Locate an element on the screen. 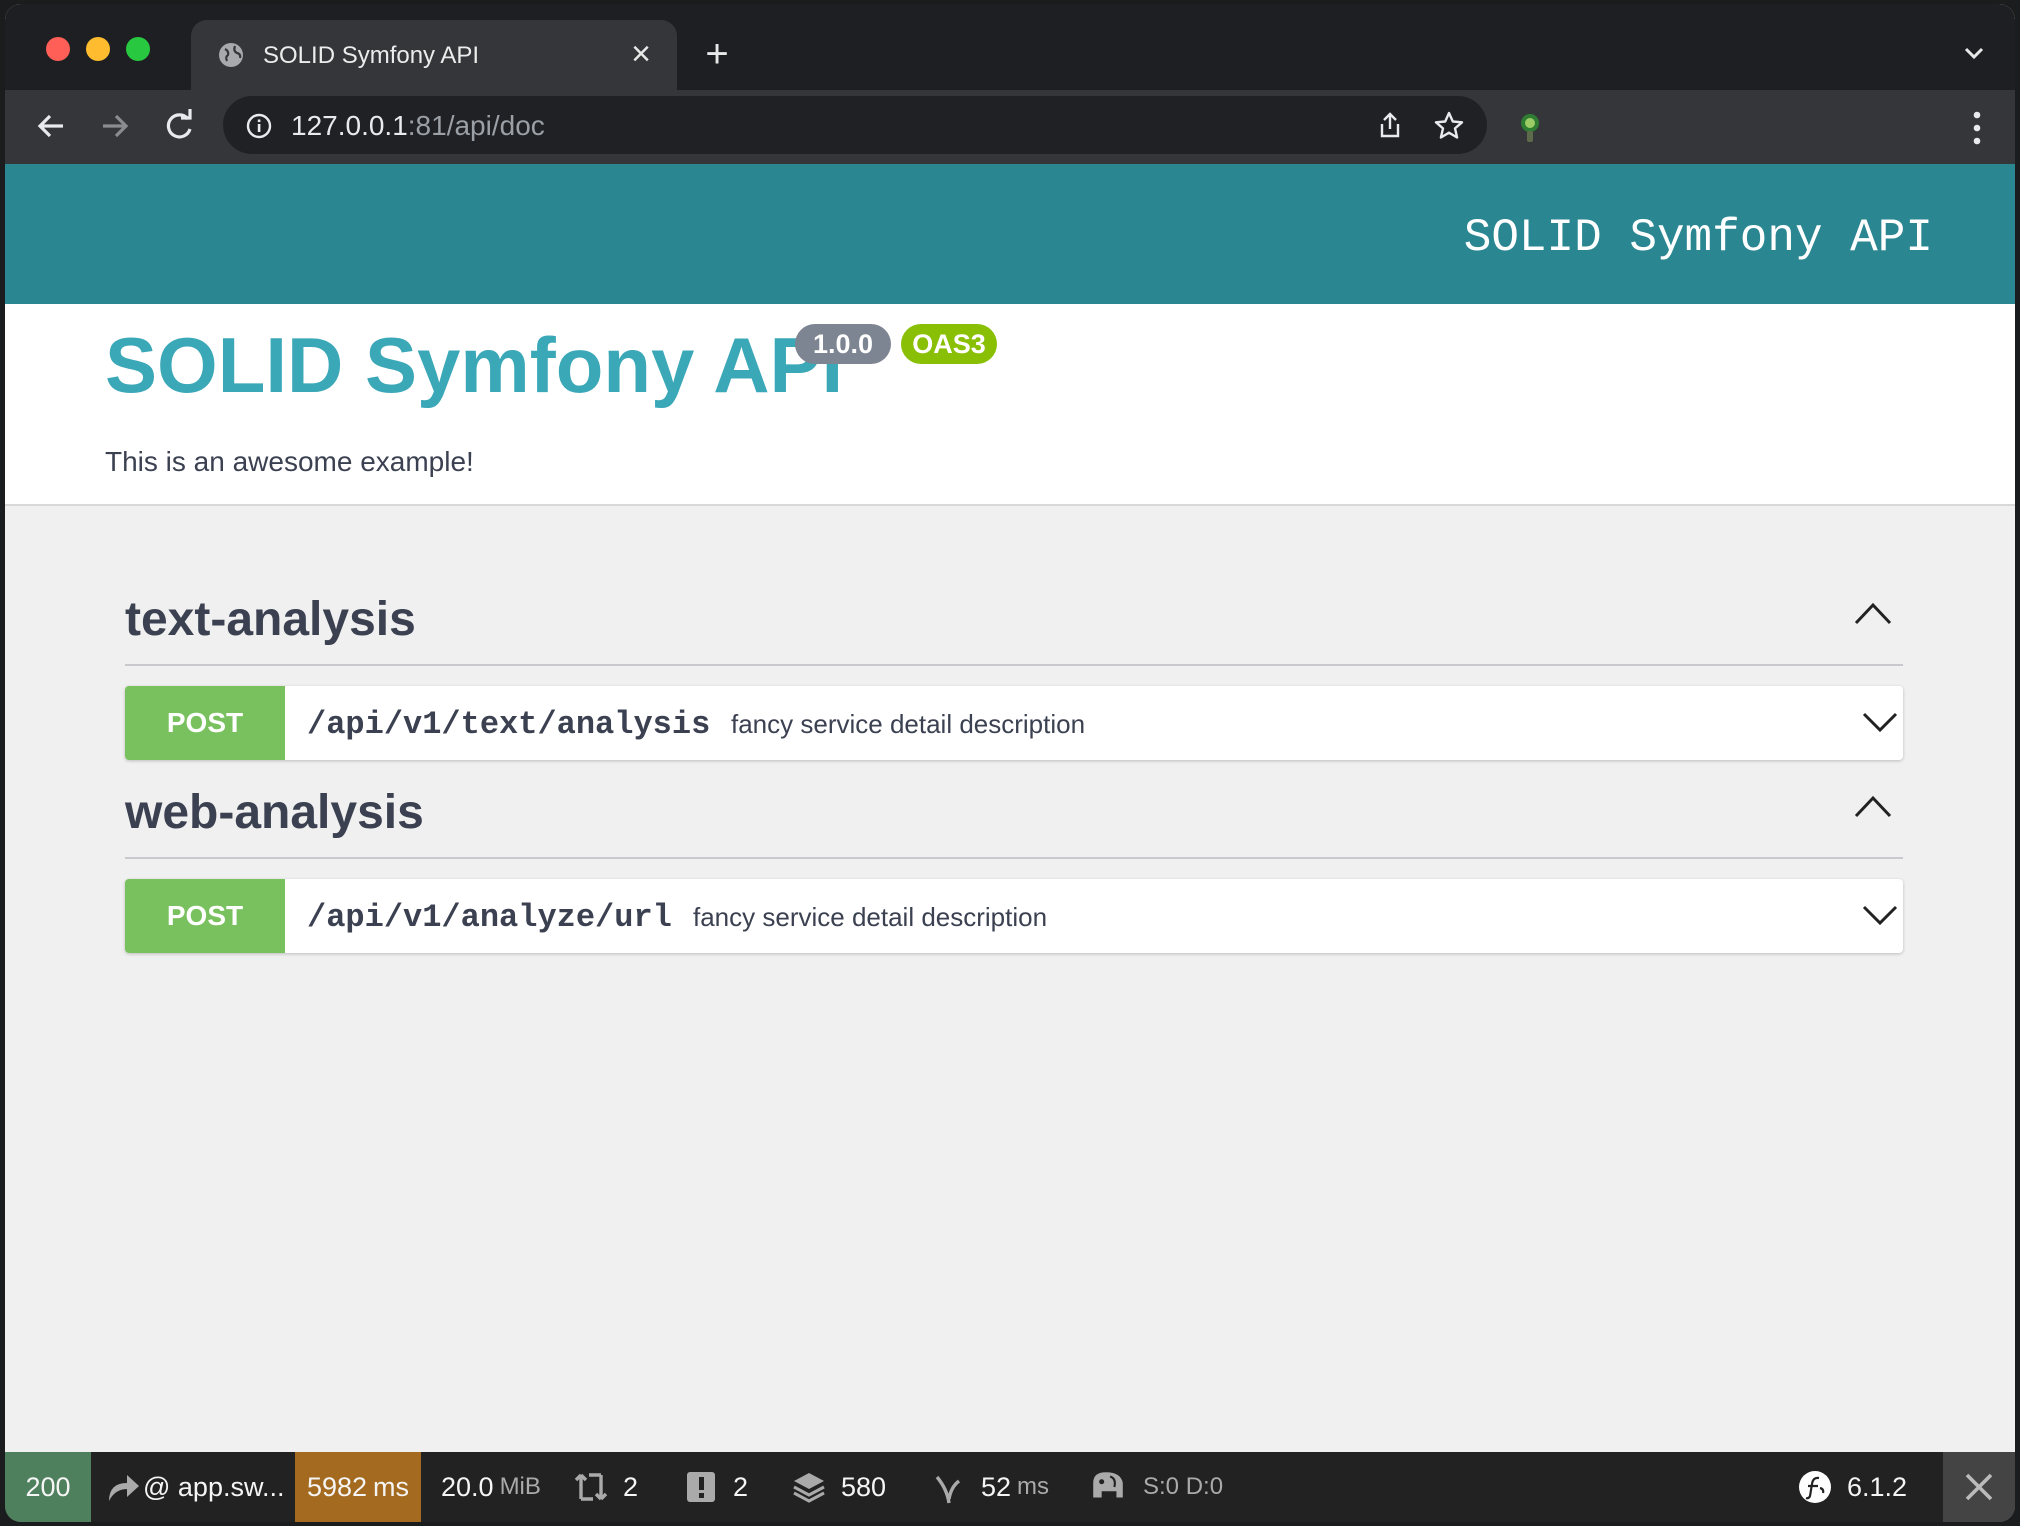 This screenshot has width=2020, height=1526. time-unit: ms is located at coordinates (391, 1486).